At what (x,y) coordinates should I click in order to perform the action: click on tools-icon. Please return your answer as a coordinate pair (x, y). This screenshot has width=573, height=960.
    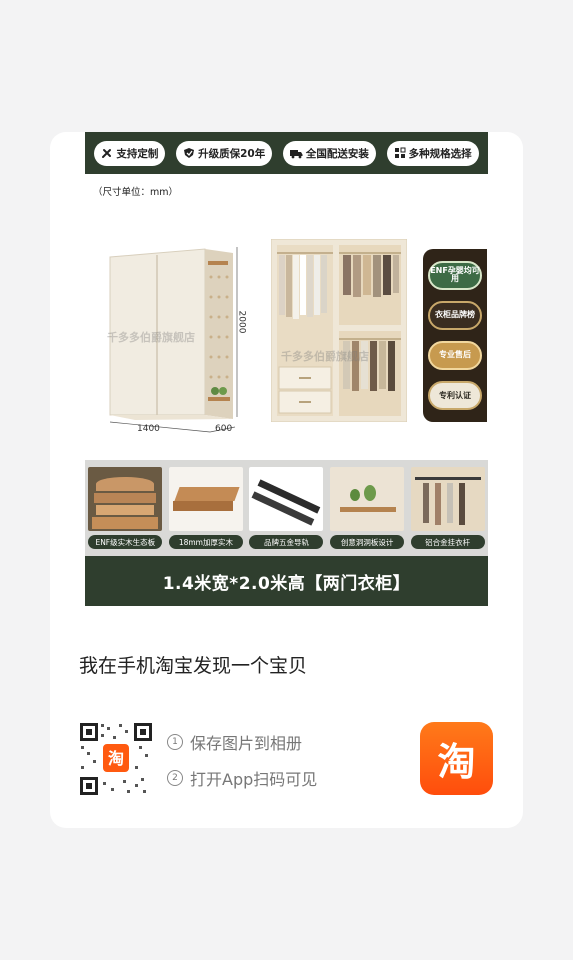
    Looking at the image, I should click on (107, 153).